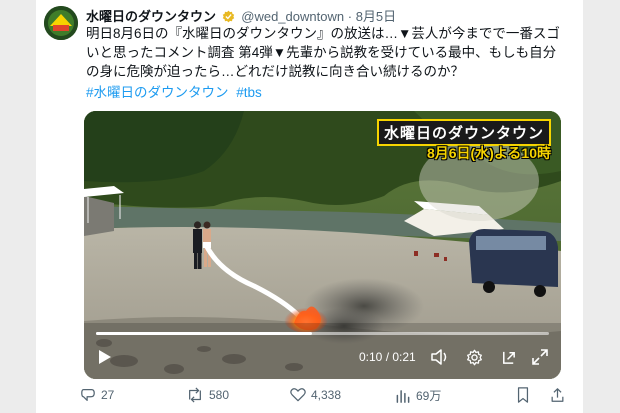 The width and height of the screenshot is (620, 413). Describe the element at coordinates (322, 358) in the screenshot. I see `video-controls: 0:10 / 0:21` at that location.